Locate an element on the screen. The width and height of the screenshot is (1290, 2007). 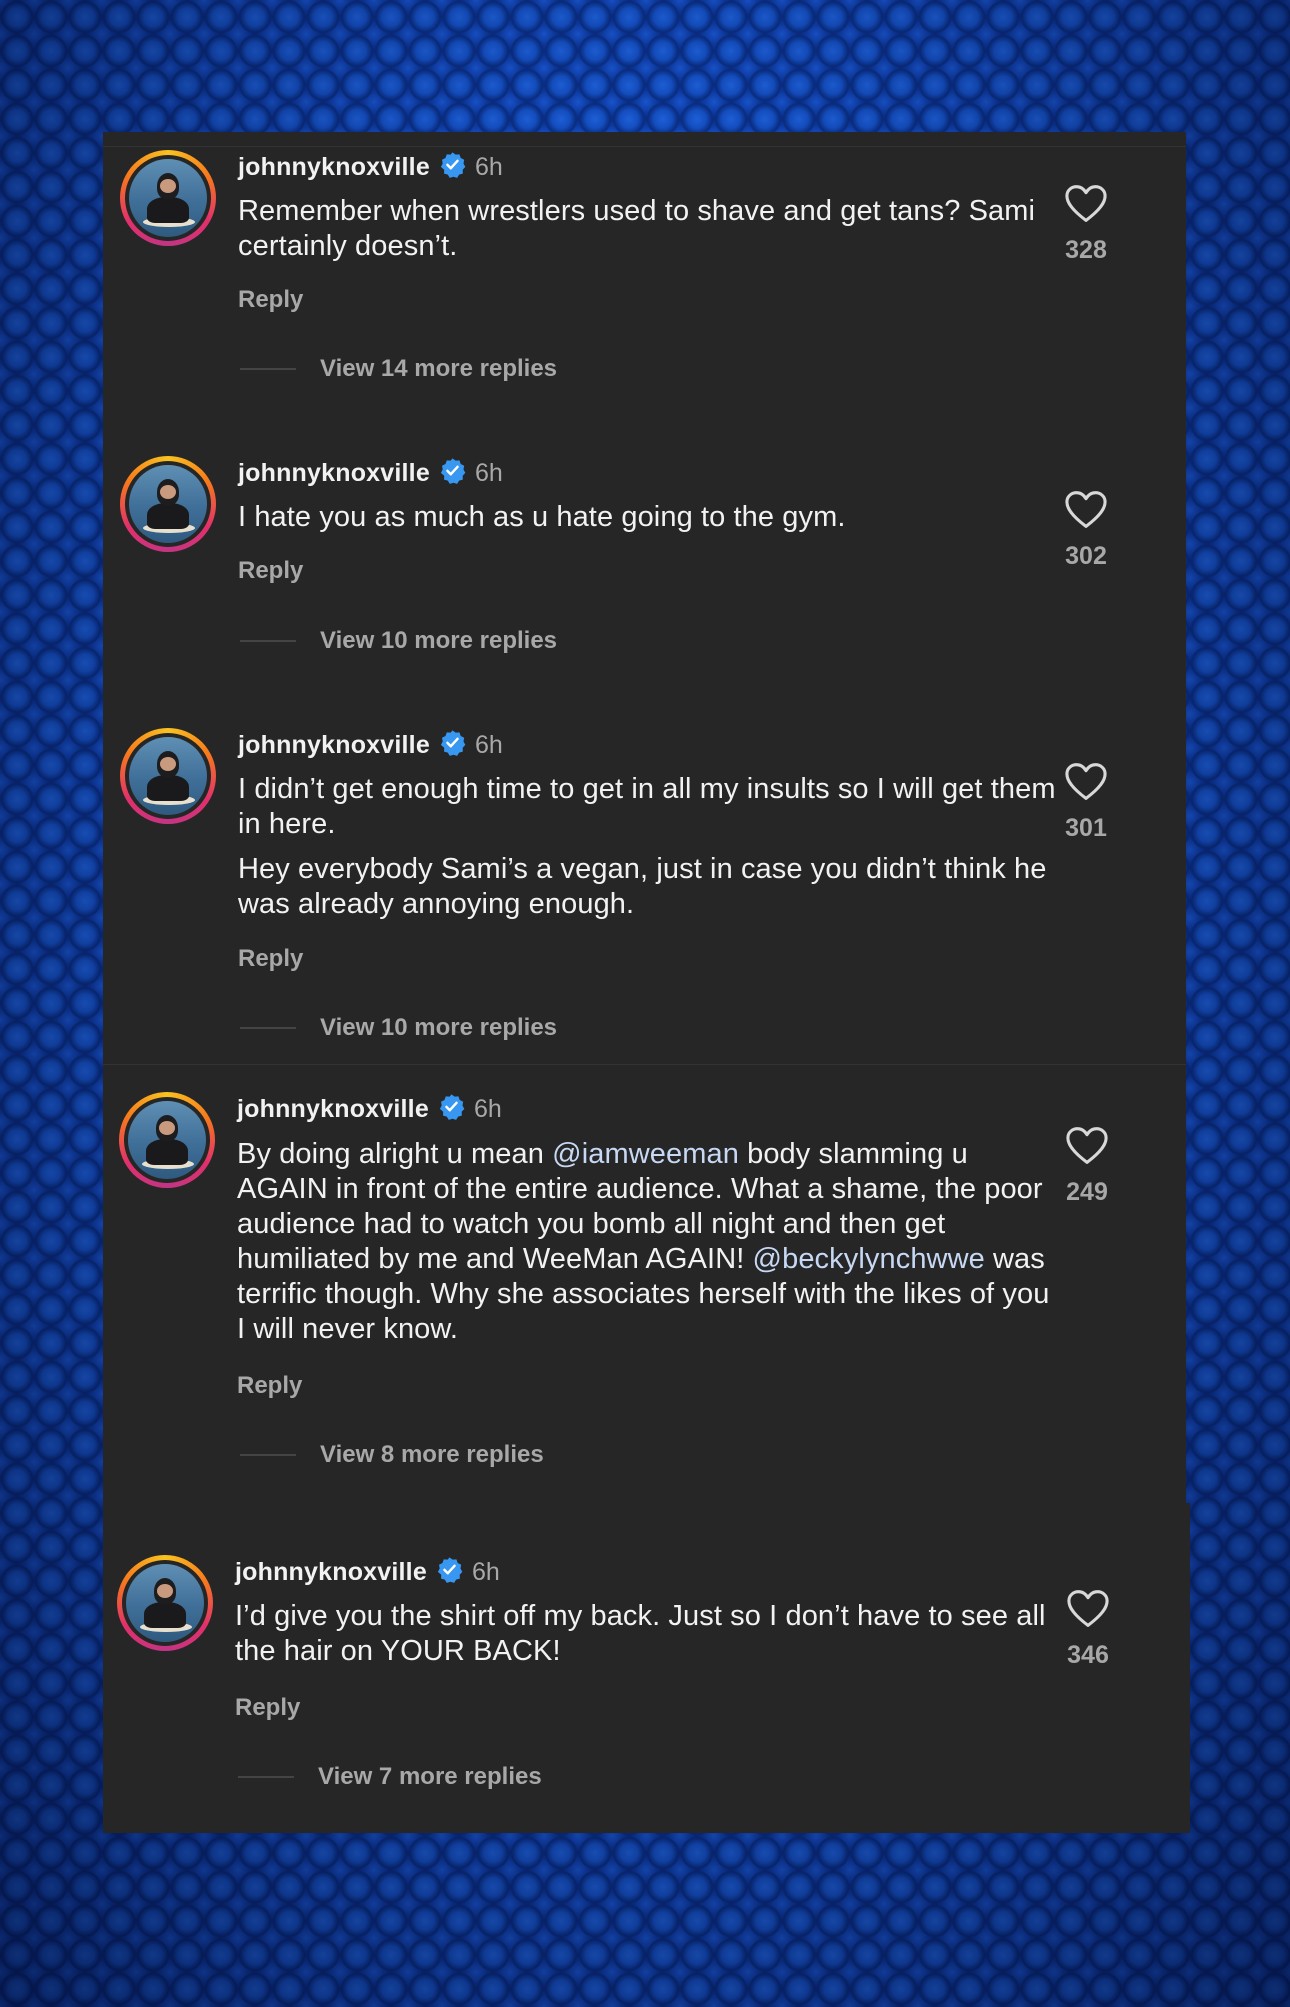
like-control: 249 is located at coordinates (1087, 1166).